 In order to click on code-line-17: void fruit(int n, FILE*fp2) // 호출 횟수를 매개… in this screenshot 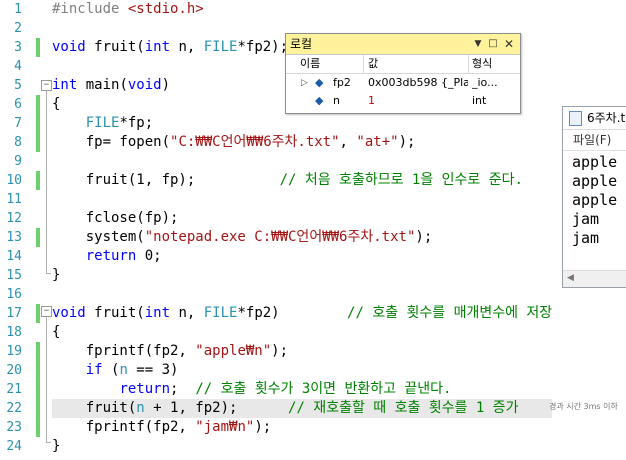, I will do `click(302, 313)`.